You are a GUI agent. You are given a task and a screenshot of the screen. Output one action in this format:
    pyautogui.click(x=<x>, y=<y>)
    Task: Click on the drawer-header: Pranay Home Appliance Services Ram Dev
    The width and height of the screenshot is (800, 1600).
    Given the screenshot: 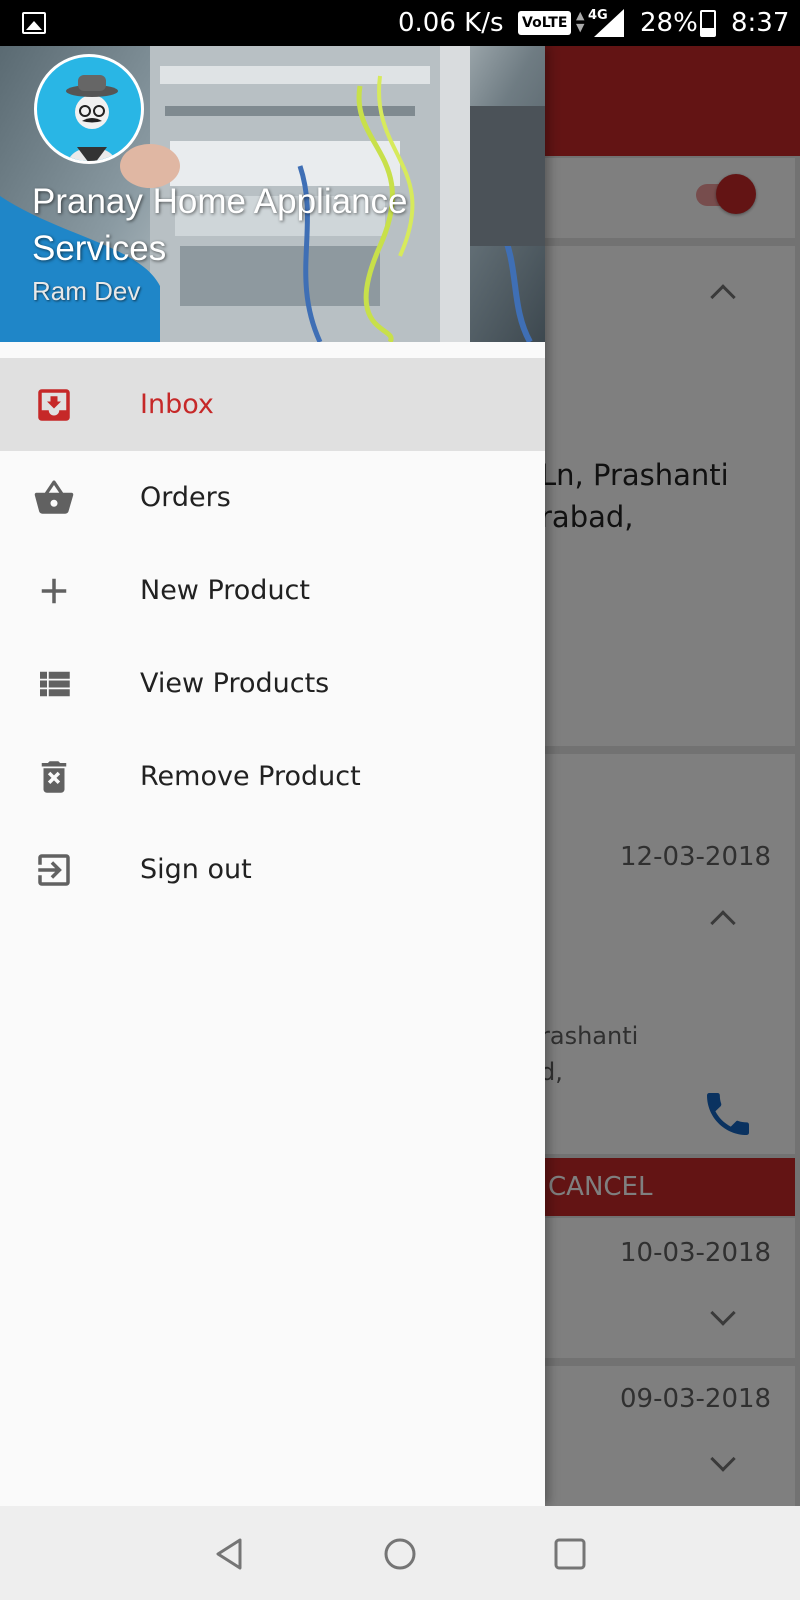 What is the action you would take?
    pyautogui.click(x=272, y=194)
    